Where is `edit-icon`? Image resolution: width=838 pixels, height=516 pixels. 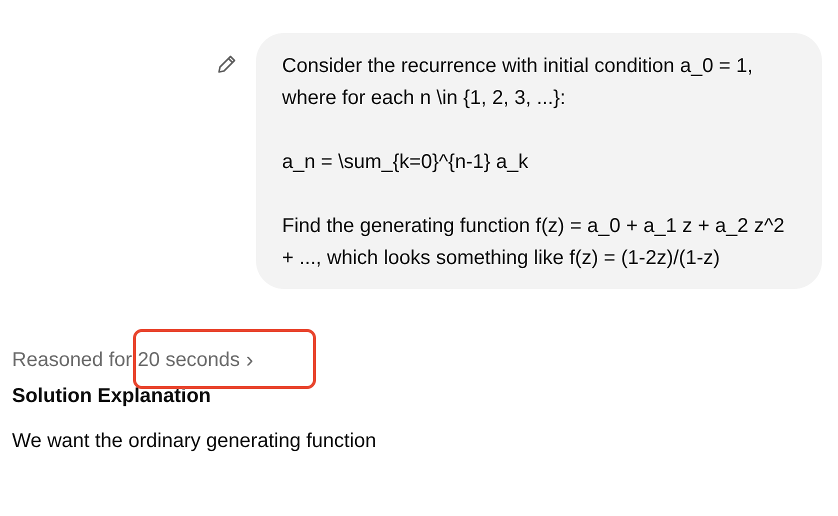
edit-icon is located at coordinates (227, 64).